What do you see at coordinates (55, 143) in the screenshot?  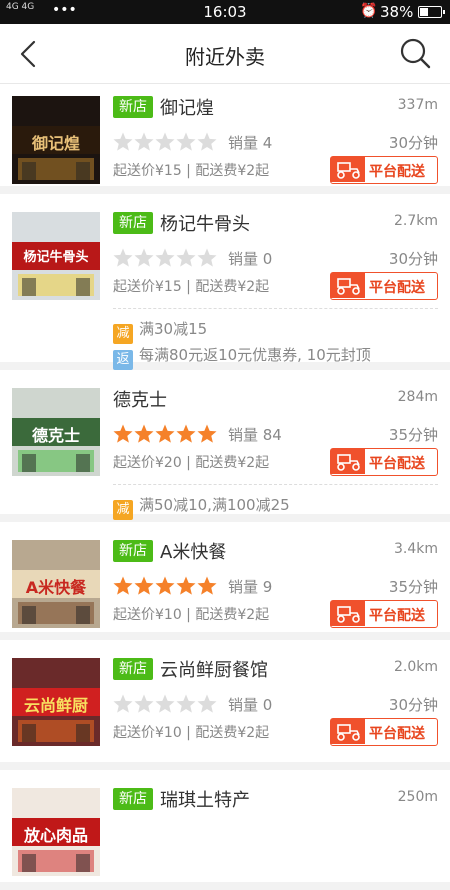 I see `shop-thumbnail-sign-text: 御记煌` at bounding box center [55, 143].